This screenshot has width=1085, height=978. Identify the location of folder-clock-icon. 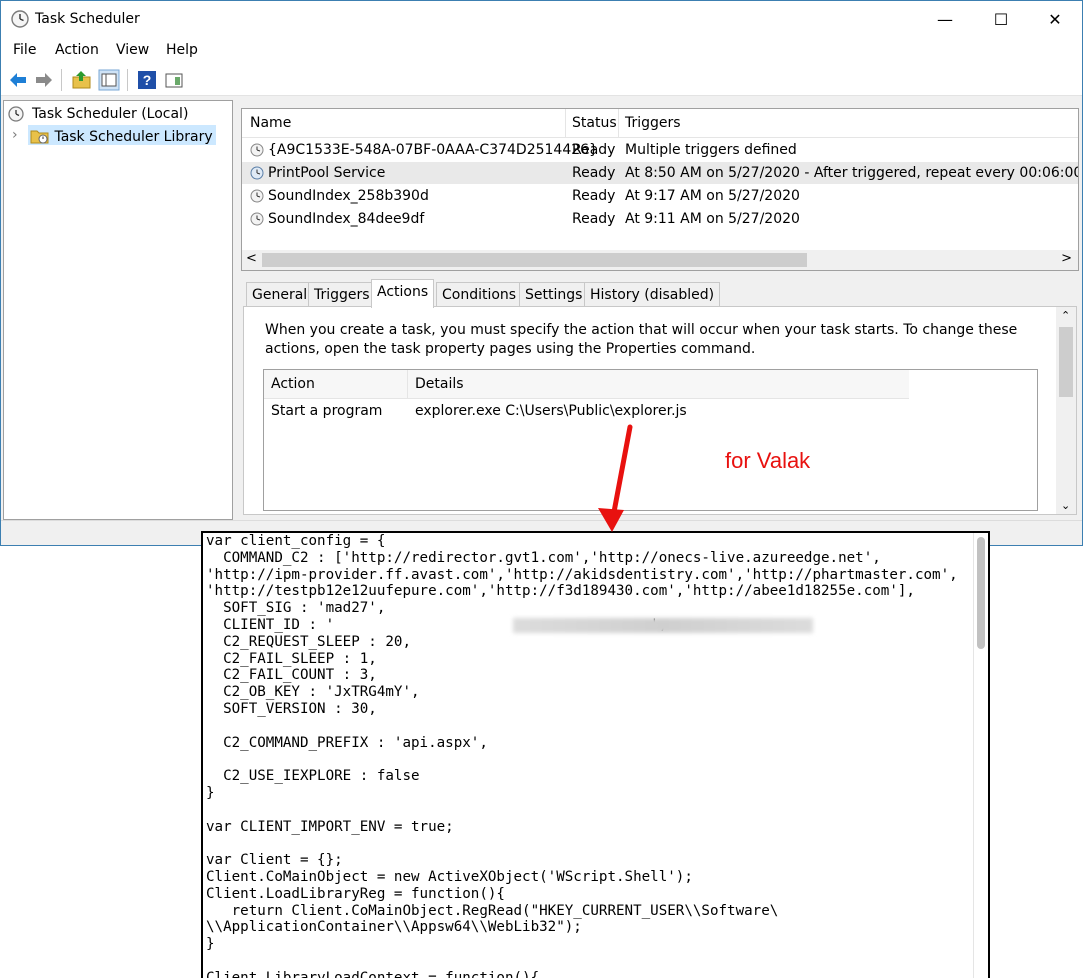
(39, 137).